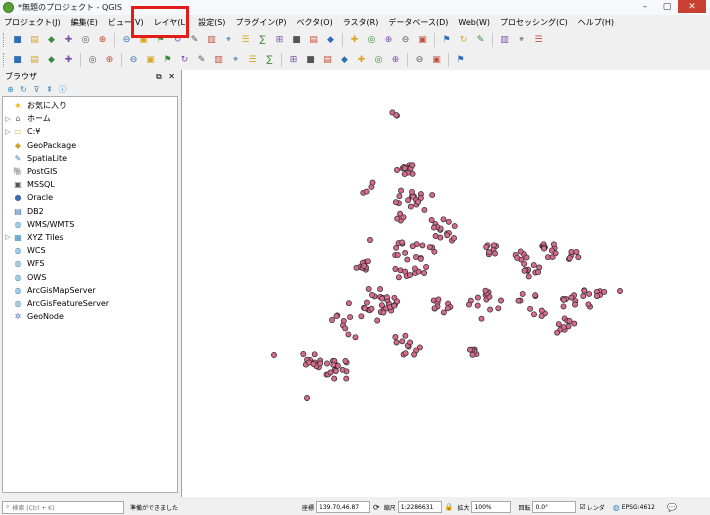  I want to click on toggle-extents-icon: ⟳, so click(376, 507).